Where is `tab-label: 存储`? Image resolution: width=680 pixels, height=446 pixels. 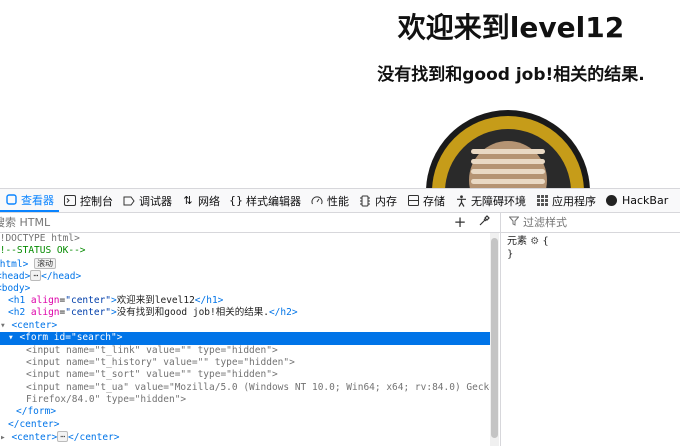
tab-label: 存储 is located at coordinates (434, 201).